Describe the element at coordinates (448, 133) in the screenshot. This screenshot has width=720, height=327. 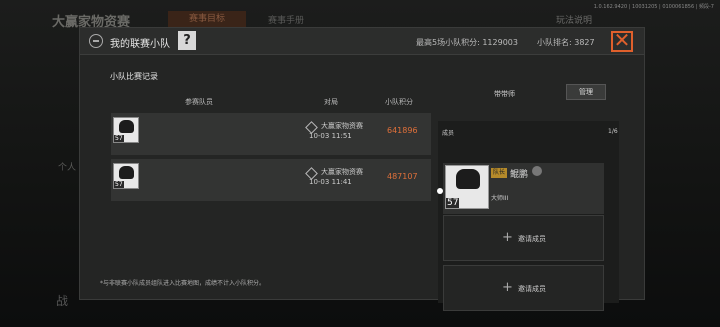
I see `members-label: 成员` at that location.